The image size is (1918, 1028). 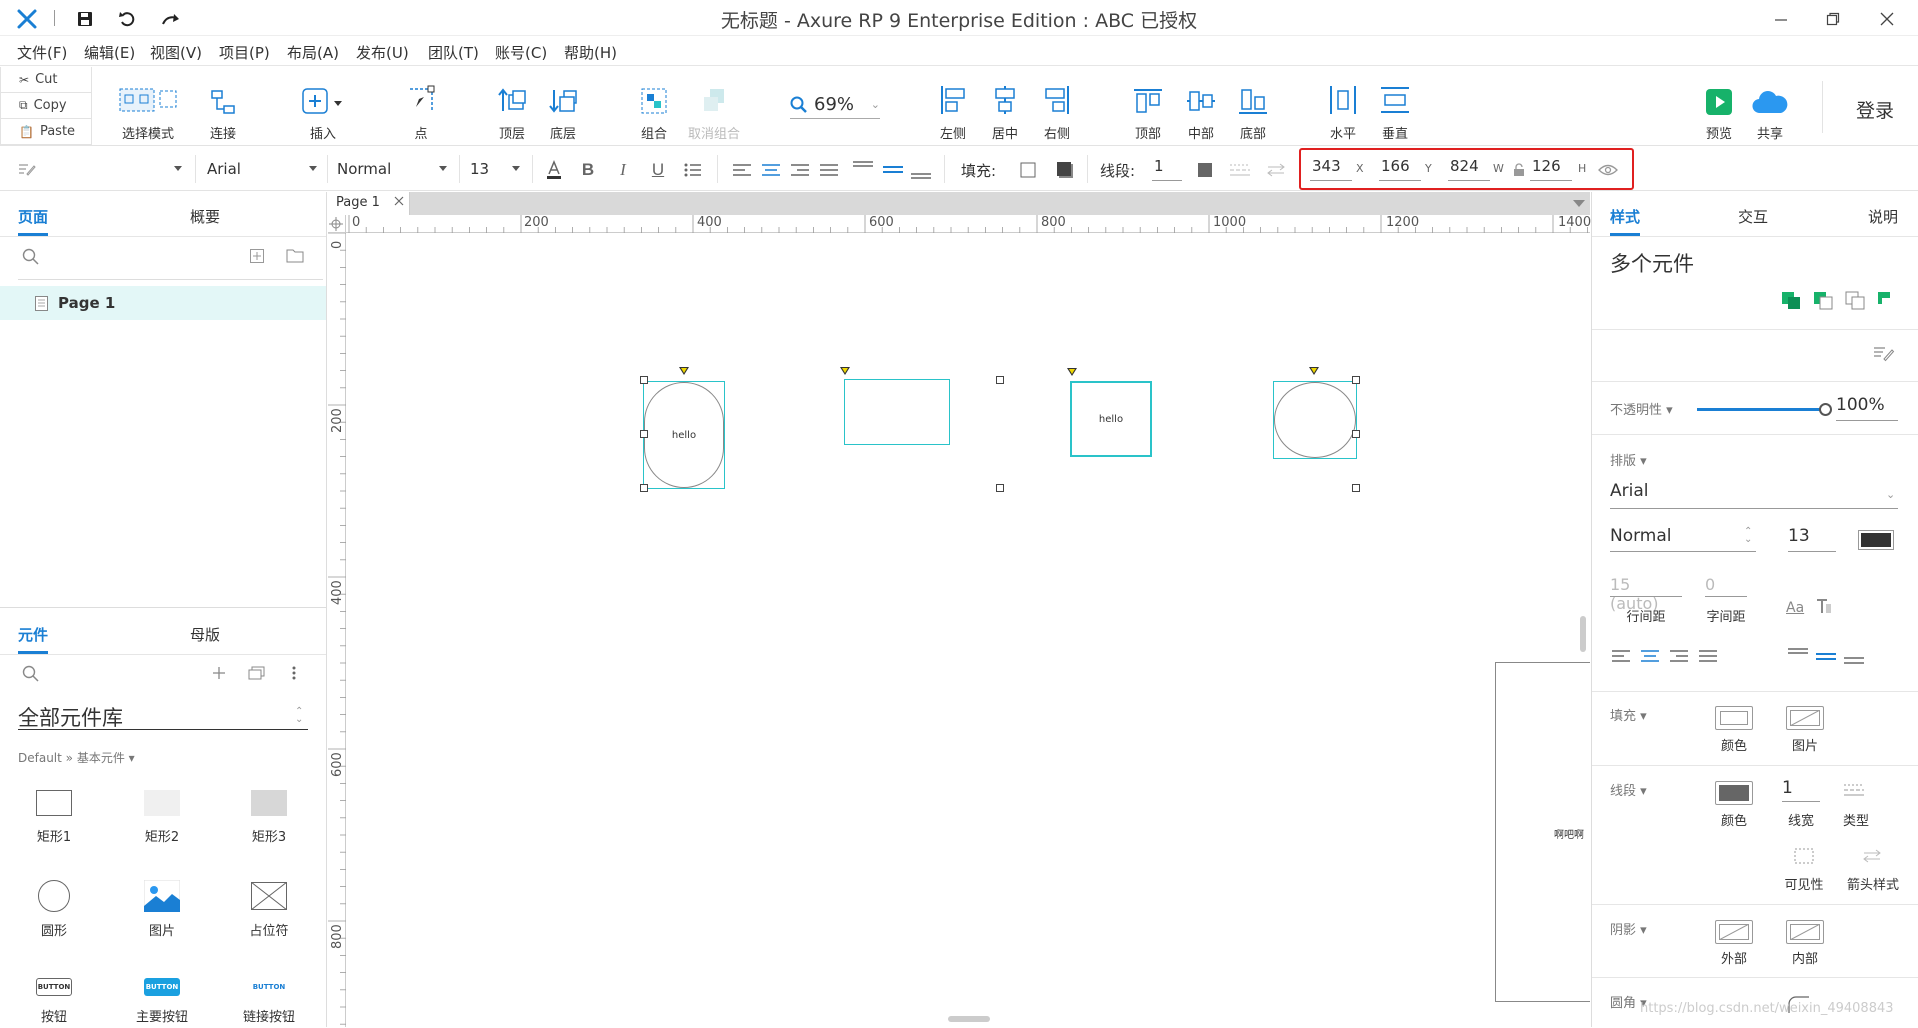 I want to click on connect-button: 连接, so click(x=223, y=112).